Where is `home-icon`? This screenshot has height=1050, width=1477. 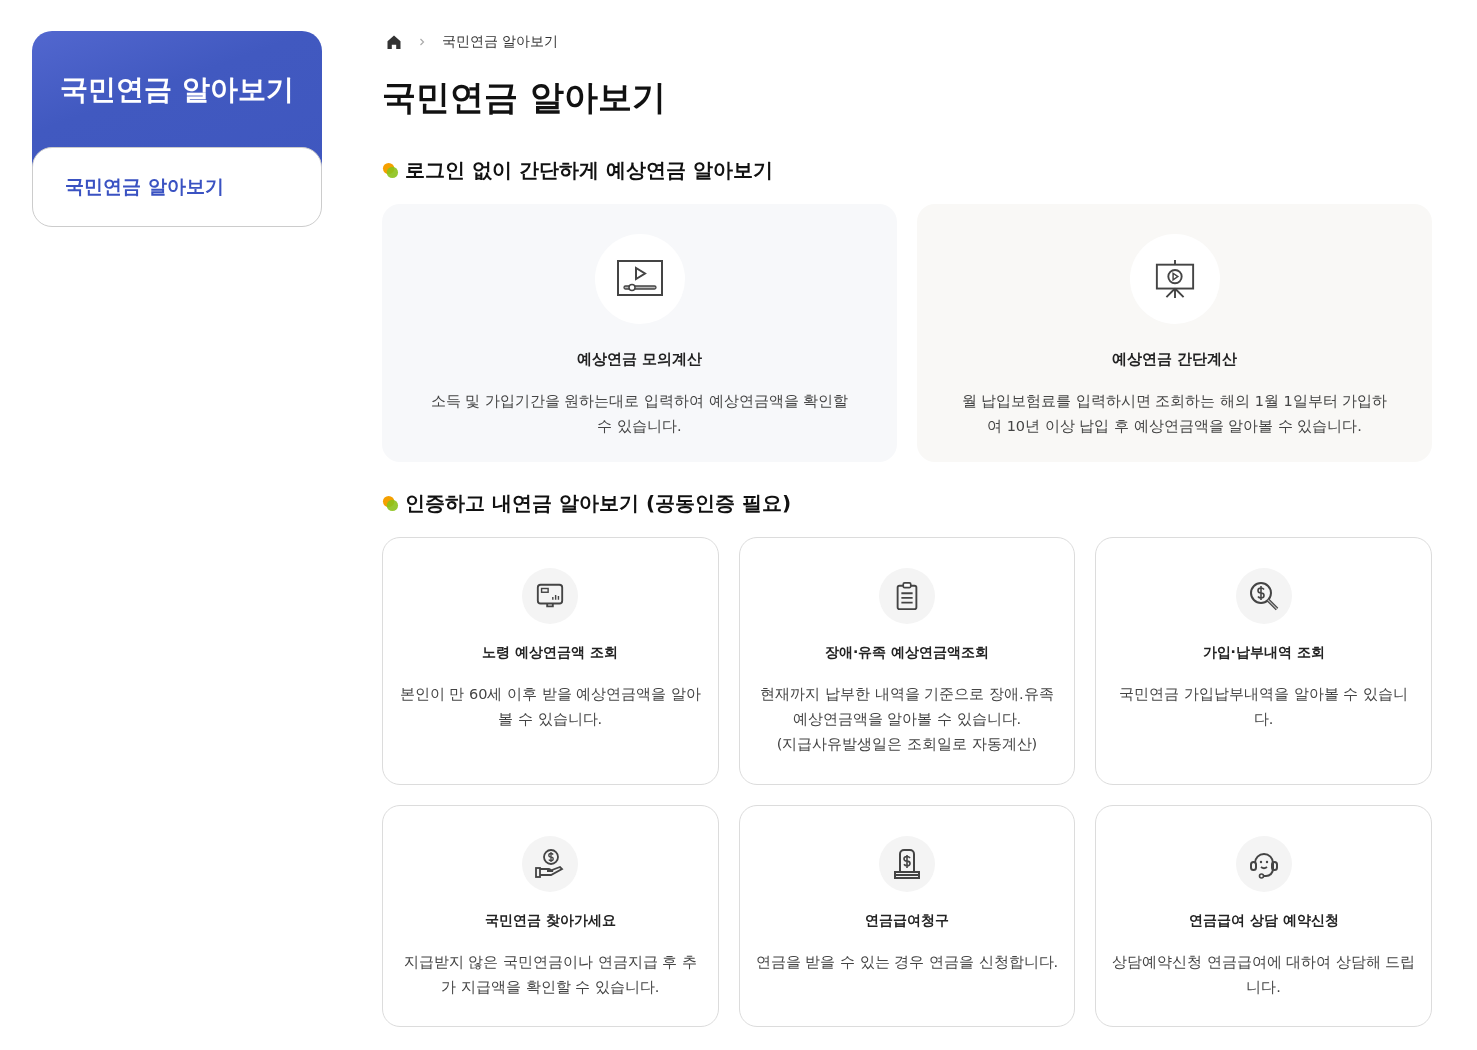 home-icon is located at coordinates (394, 42).